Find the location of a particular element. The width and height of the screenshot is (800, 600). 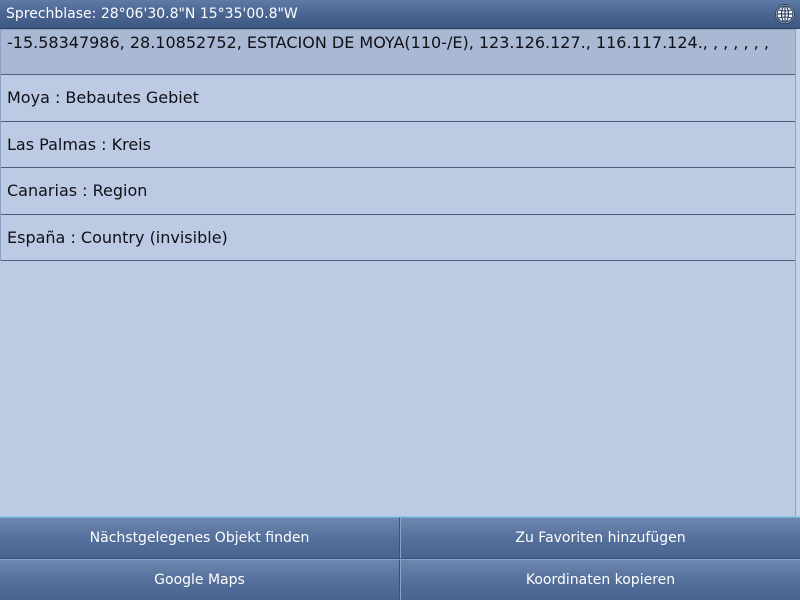

window-title: Sprechblase: 28°06'30.8"N 15°35'00.8"W is located at coordinates (152, 14).